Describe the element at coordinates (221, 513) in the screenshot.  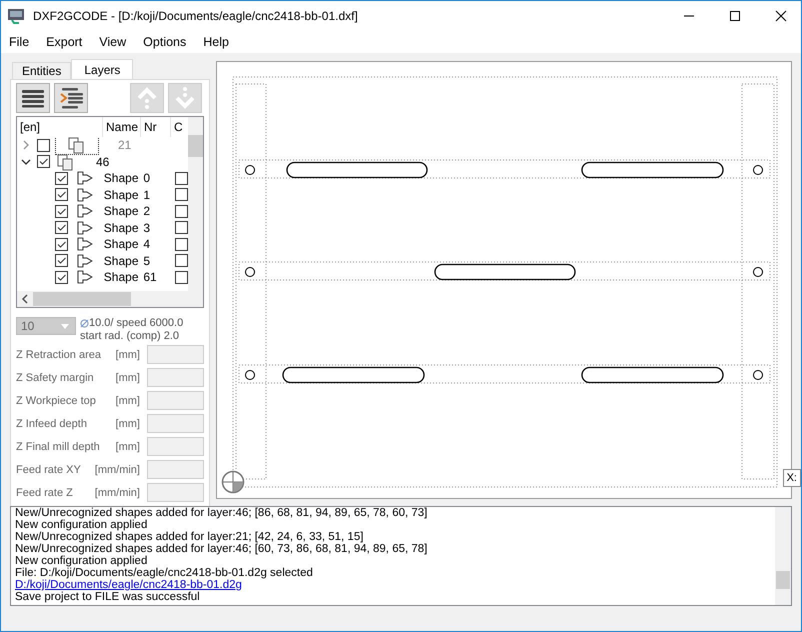
I see `log-line: New/Unrecognized shapes added for layer:46; [86, 68, 81, 94, 89, 65, 78, 60, 73]` at that location.